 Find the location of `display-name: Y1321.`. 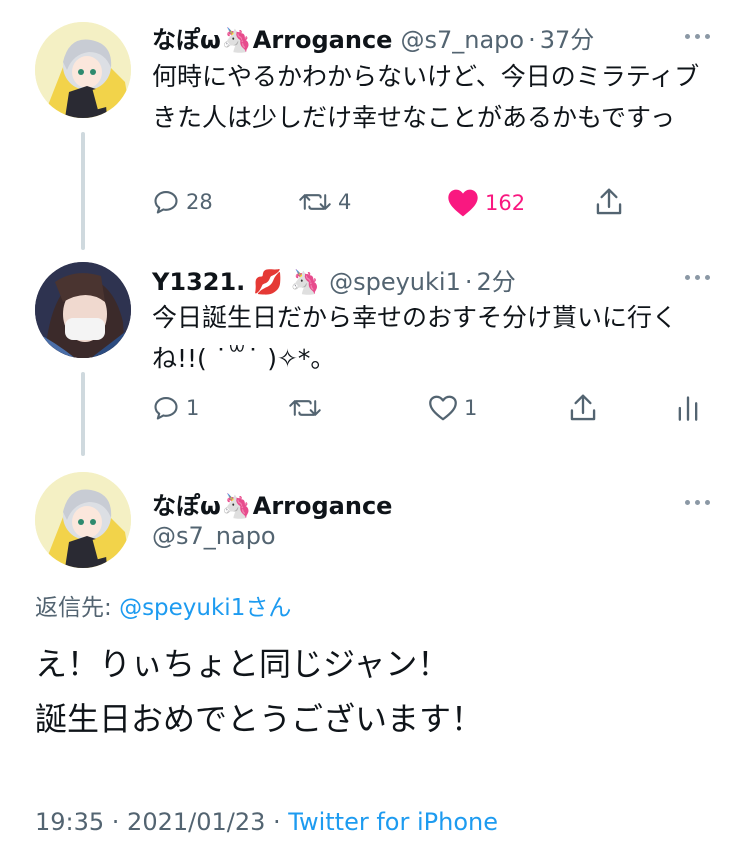

display-name: Y1321. is located at coordinates (198, 282).